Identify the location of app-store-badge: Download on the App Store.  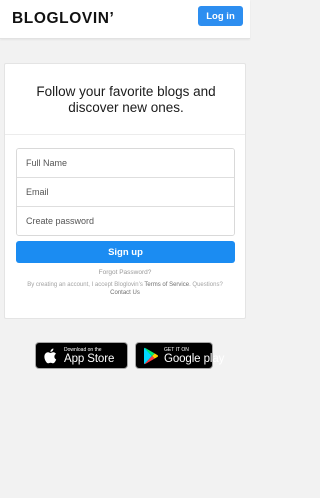
(81, 355).